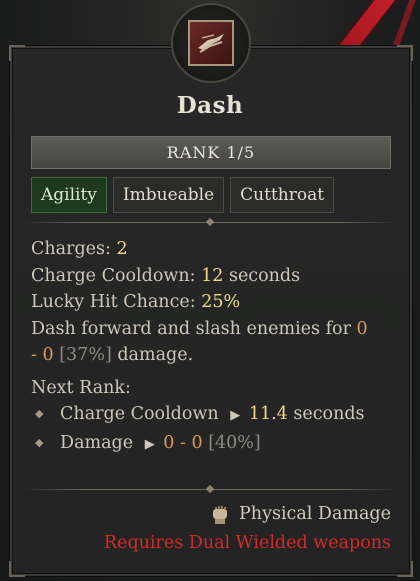 The height and width of the screenshot is (581, 420). I want to click on cooldown-label: Charge Cooldown:, so click(113, 275).